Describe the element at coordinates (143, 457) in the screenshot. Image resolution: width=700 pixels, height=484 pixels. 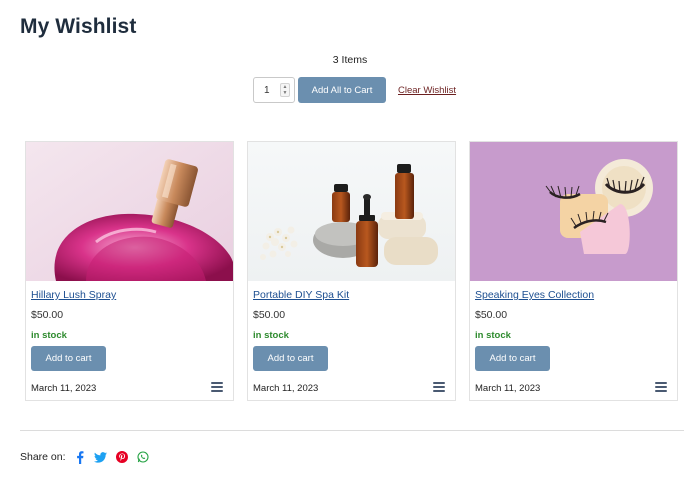
I see `whatsapp-icon` at that location.